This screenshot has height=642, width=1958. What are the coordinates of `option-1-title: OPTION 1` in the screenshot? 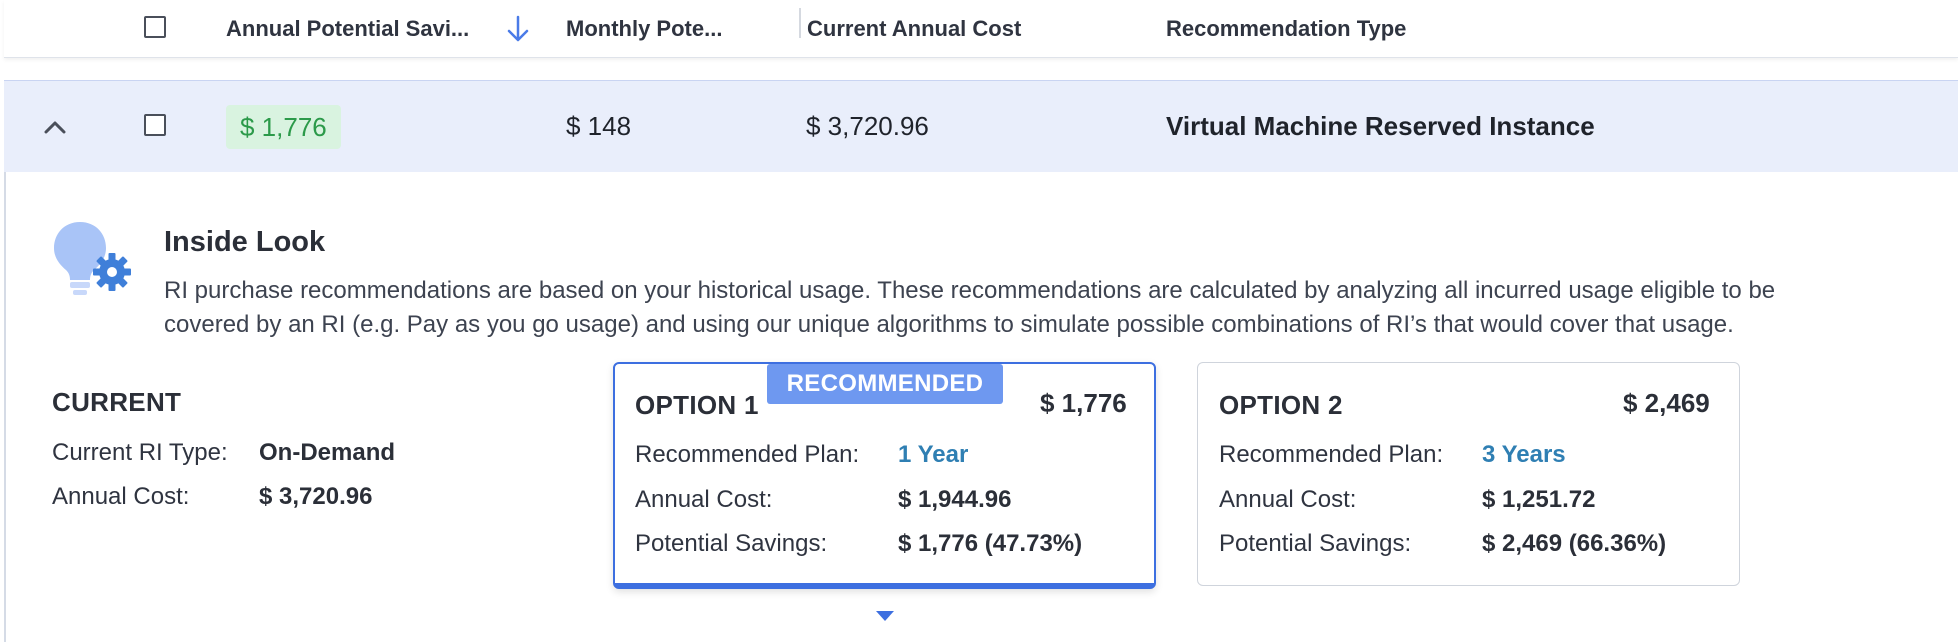 It's located at (697, 405).